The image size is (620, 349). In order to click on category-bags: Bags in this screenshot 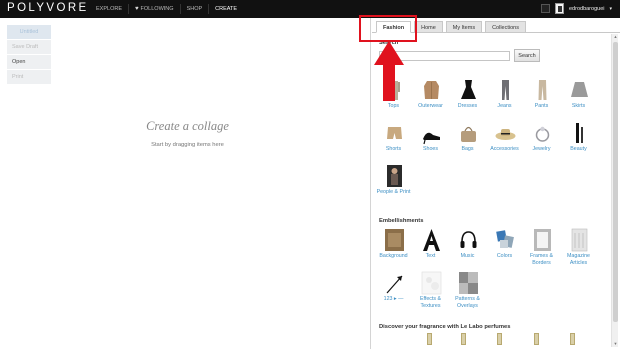, I will do `click(467, 140)`.